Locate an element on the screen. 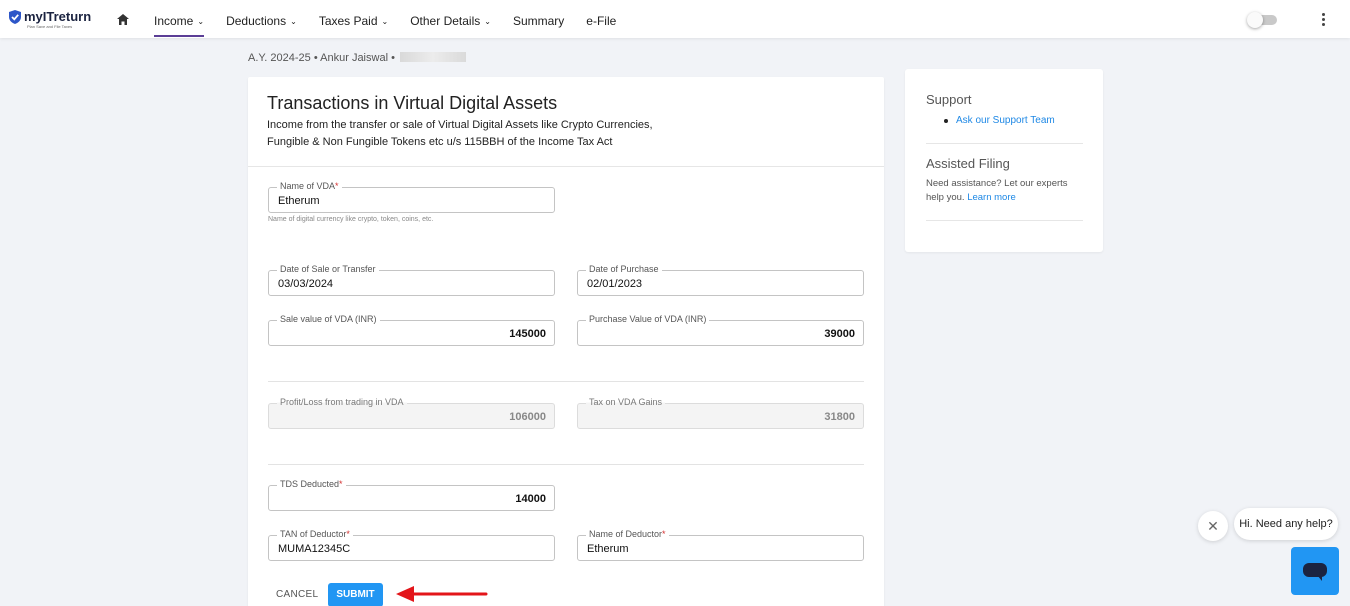  sale-date-field: Date of Sale or Transfer 03/03/2024 is located at coordinates (411, 280).